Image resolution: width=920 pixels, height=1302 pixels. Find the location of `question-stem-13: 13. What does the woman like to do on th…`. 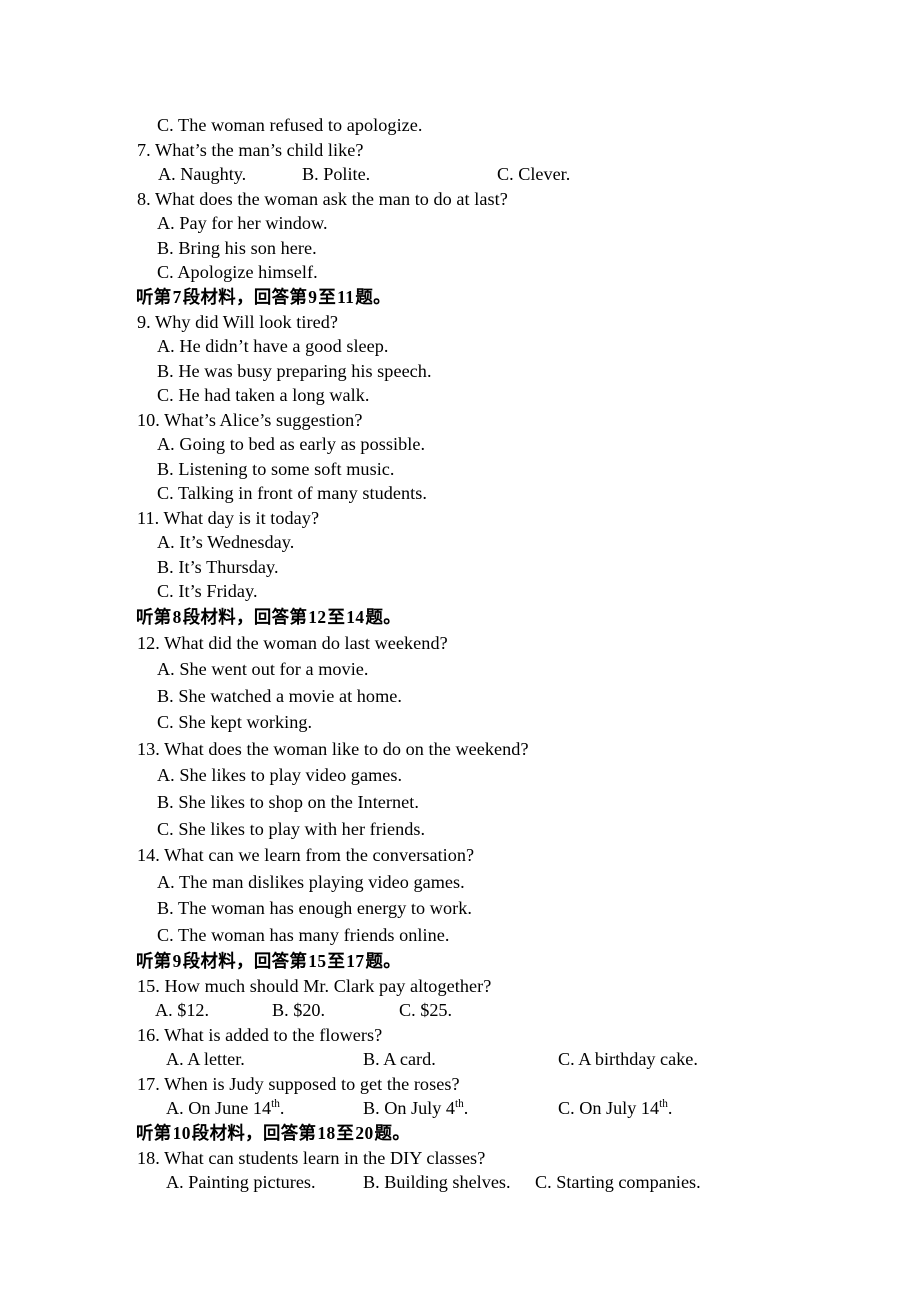

question-stem-13: 13. What does the woman like to do on th… is located at coordinates (333, 748).